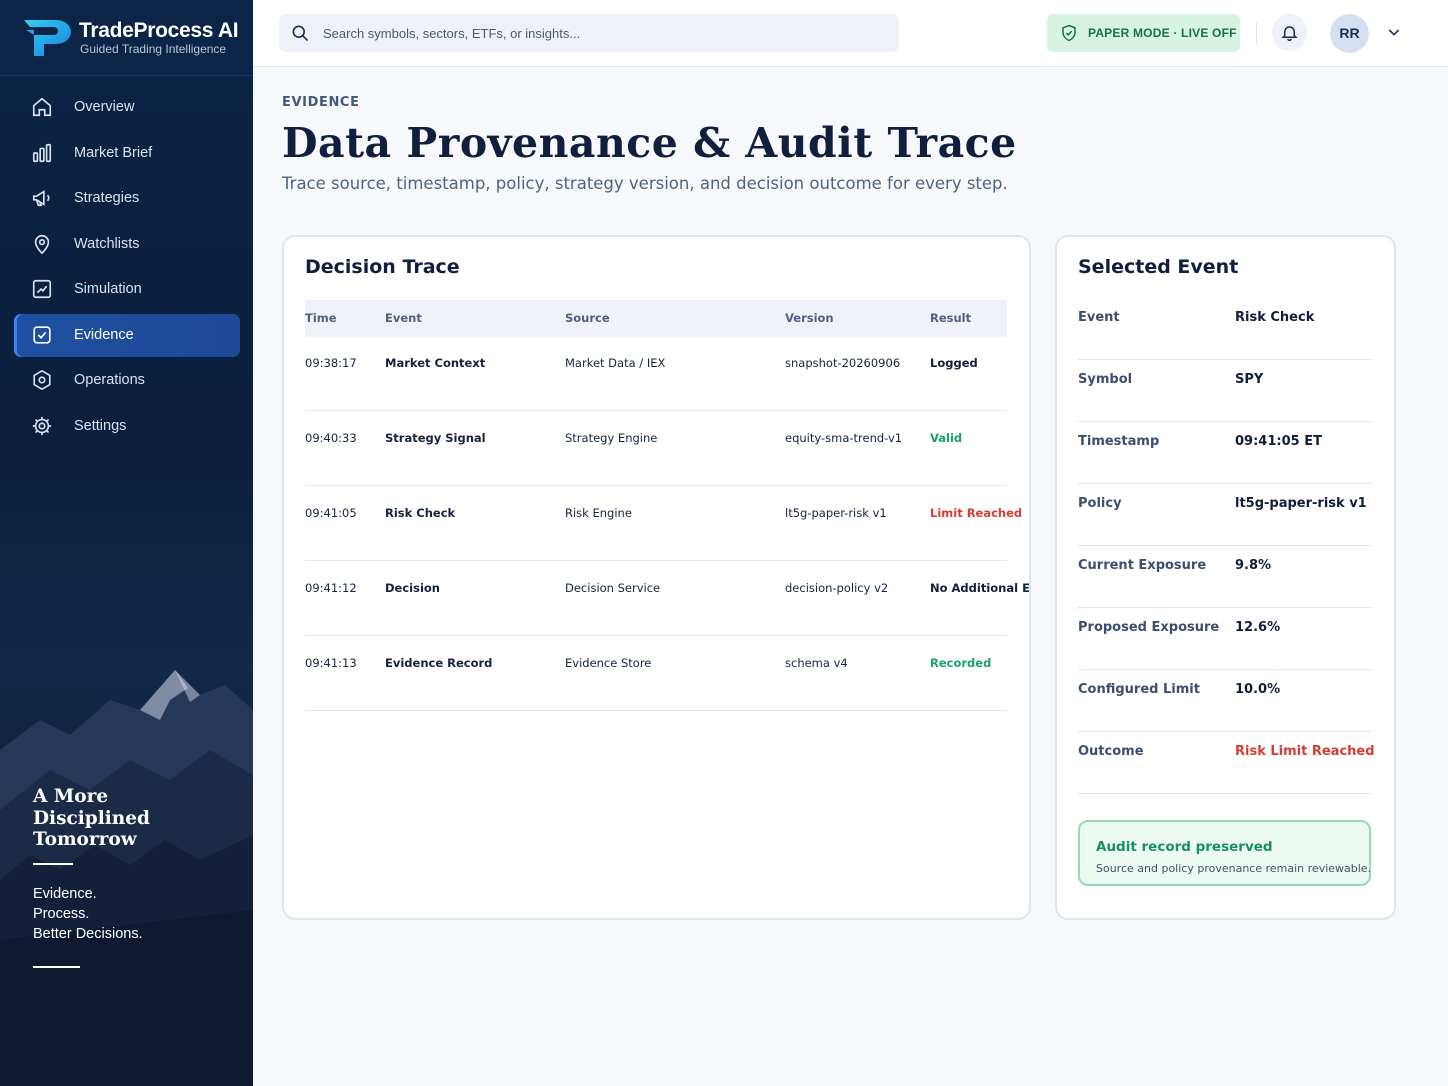 Image resolution: width=1448 pixels, height=1086 pixels. What do you see at coordinates (1394, 32) in the screenshot?
I see `chevron-down-icon` at bounding box center [1394, 32].